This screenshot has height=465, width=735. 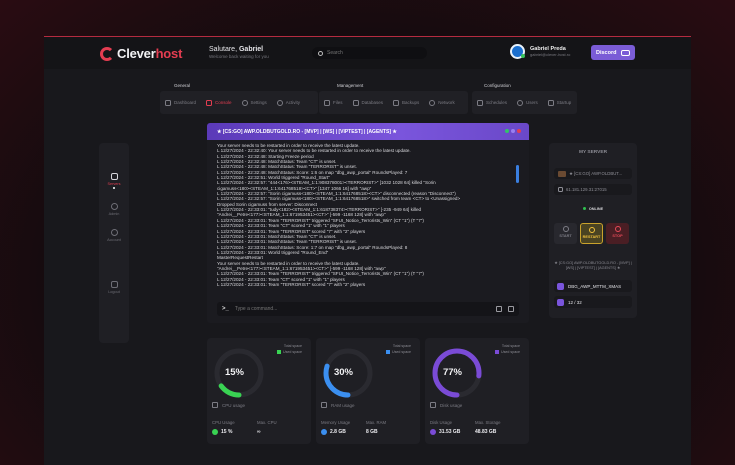 I want to click on stop-button: STOP, so click(x=617, y=233).